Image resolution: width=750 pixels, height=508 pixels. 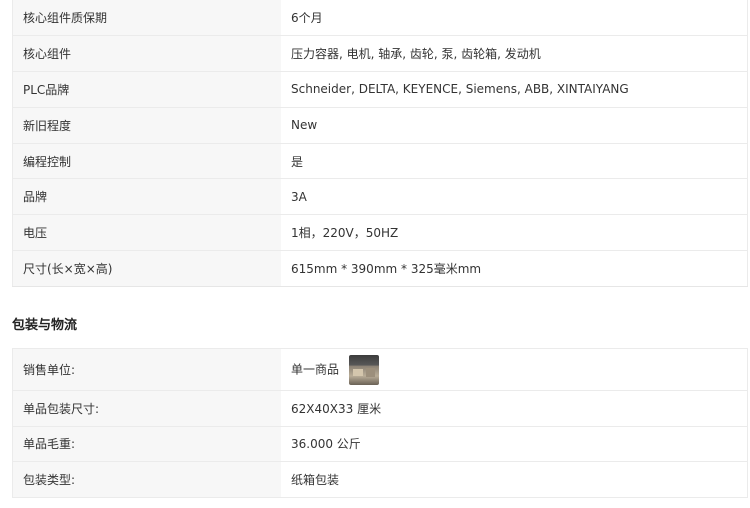 What do you see at coordinates (514, 408) in the screenshot?
I see `packaging-value: 62X40X33 厘米` at bounding box center [514, 408].